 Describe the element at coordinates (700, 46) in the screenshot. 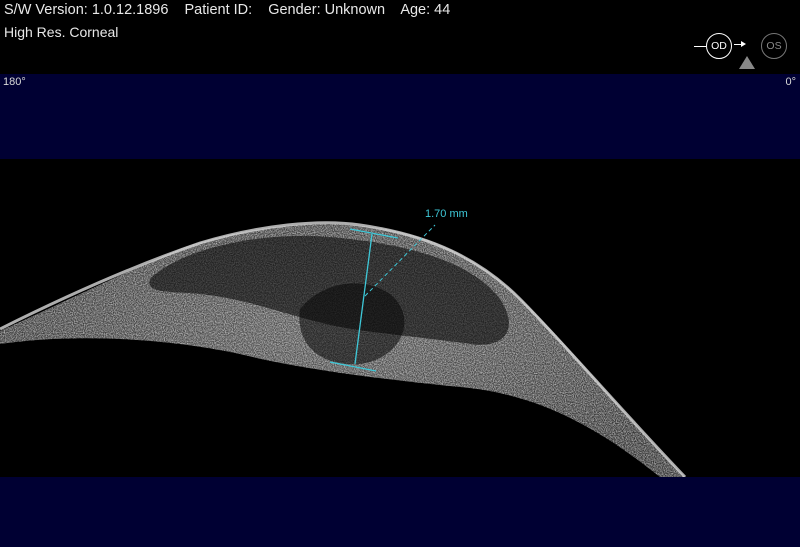

I see `od-connector-line` at that location.